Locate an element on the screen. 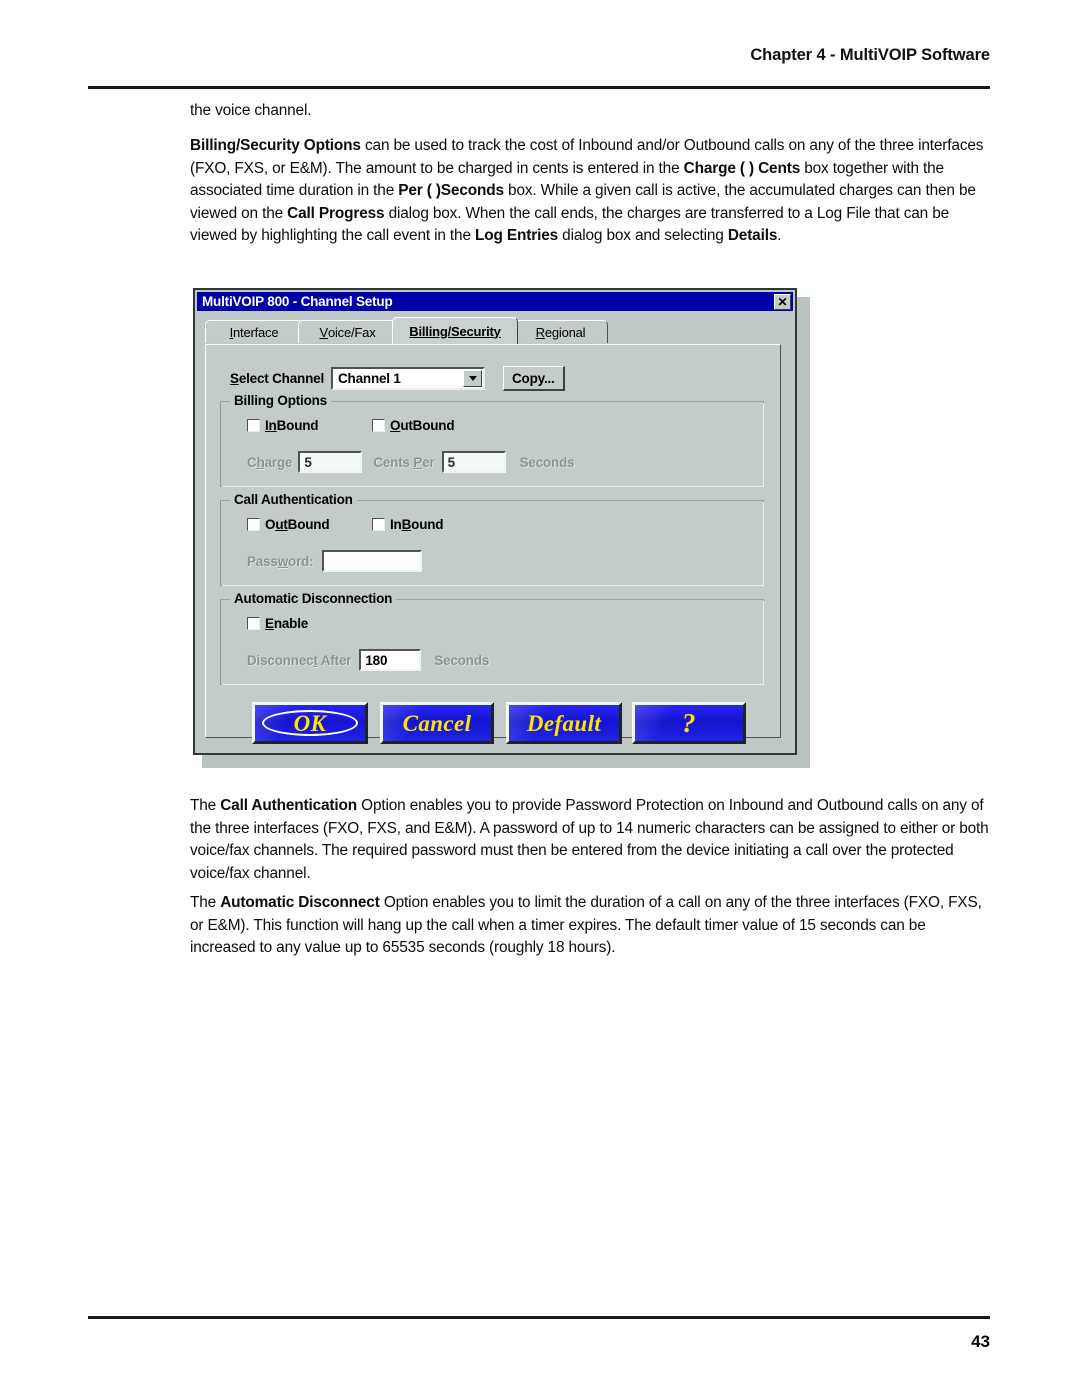  disconnect-after-label-a: Disconnec is located at coordinates (280, 660).